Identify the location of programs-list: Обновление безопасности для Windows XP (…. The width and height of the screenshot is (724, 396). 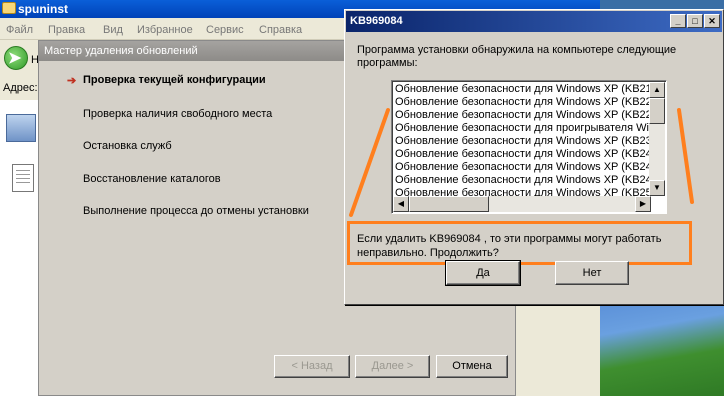
(523, 141).